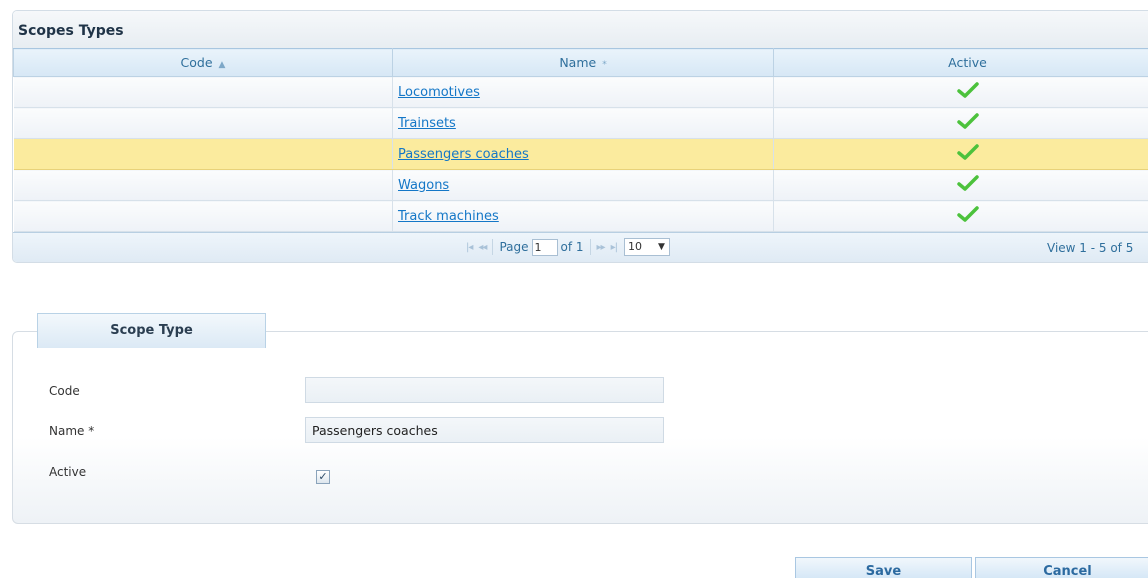  Describe the element at coordinates (482, 247) in the screenshot. I see `prev-page-icon: ◂◂` at that location.